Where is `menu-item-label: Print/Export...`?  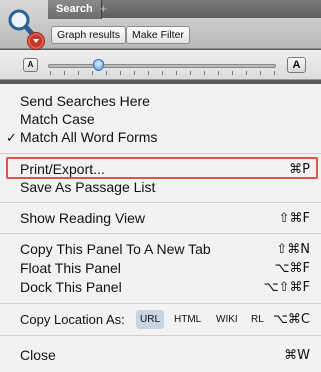
menu-item-label: Print/Export... is located at coordinates (62, 169).